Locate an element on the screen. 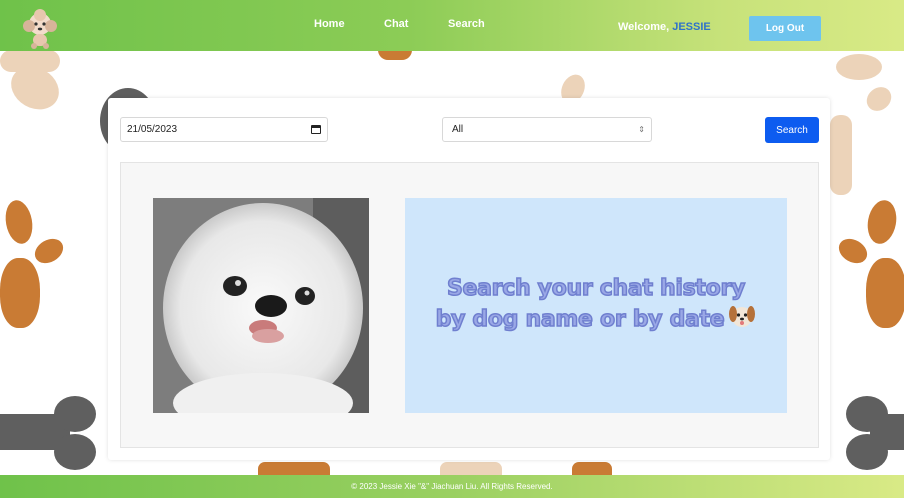 This screenshot has height=498, width=904. dog-filter-value: All is located at coordinates (458, 129).